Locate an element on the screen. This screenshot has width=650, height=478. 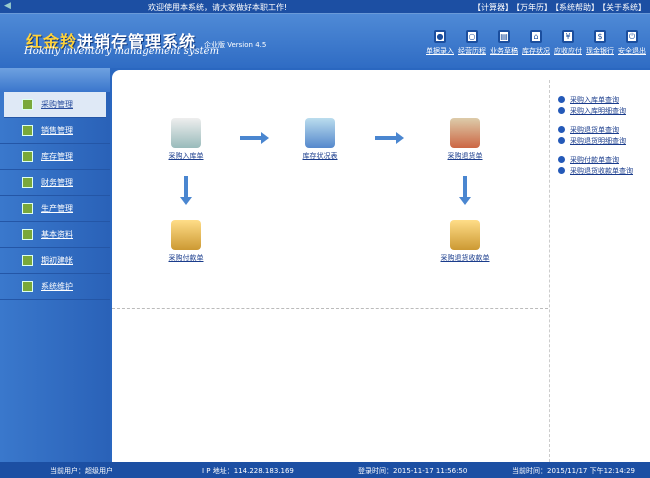
search-icon: ○ is located at coordinates (472, 36).